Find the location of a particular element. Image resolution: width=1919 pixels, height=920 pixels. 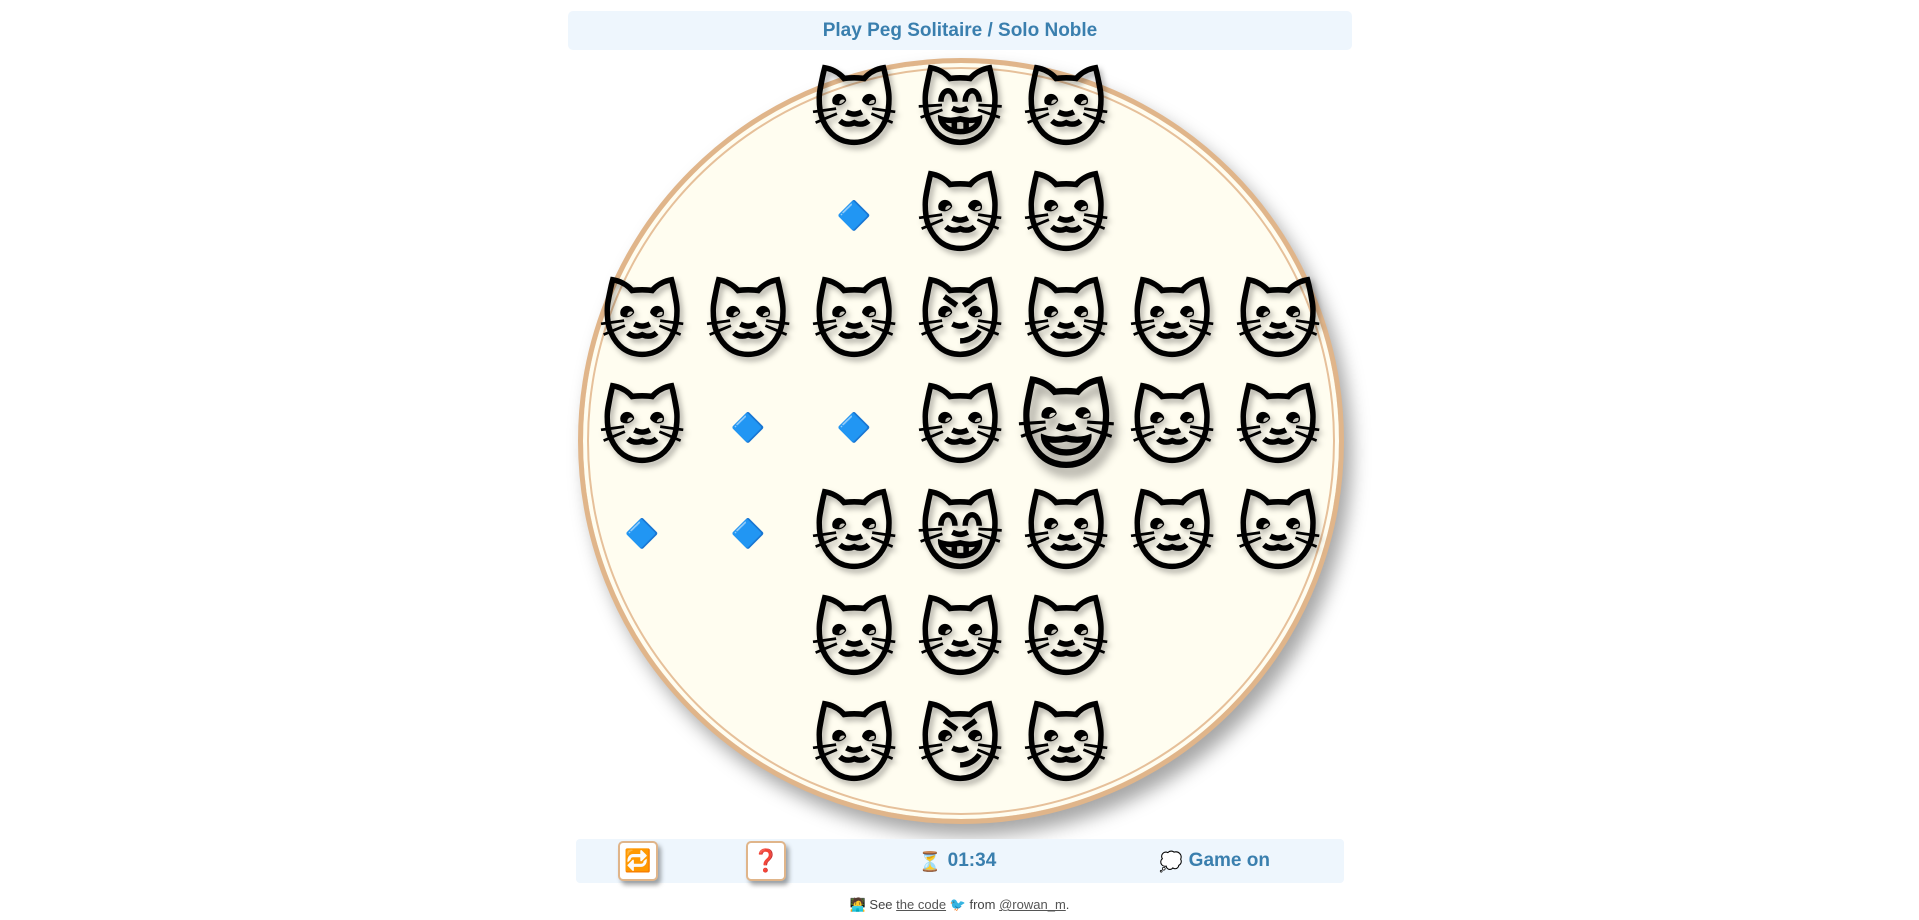

code-link: the code is located at coordinates (921, 904).